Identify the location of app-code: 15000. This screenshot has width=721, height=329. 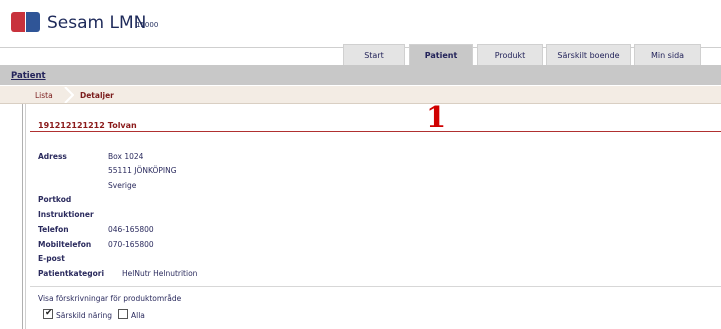
(147, 25).